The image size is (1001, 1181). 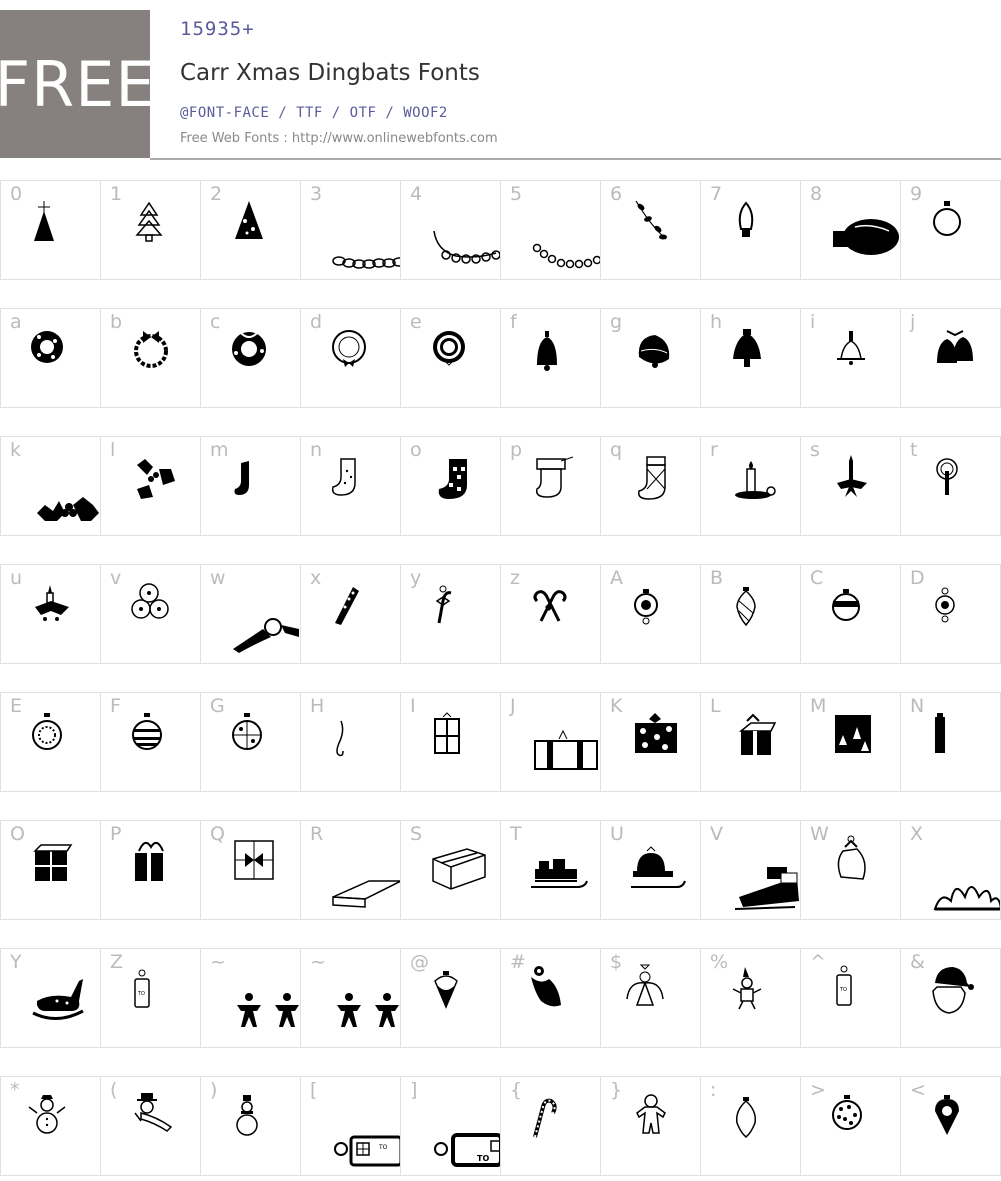 What do you see at coordinates (950, 486) in the screenshot?
I see `glyph-cell: t` at bounding box center [950, 486].